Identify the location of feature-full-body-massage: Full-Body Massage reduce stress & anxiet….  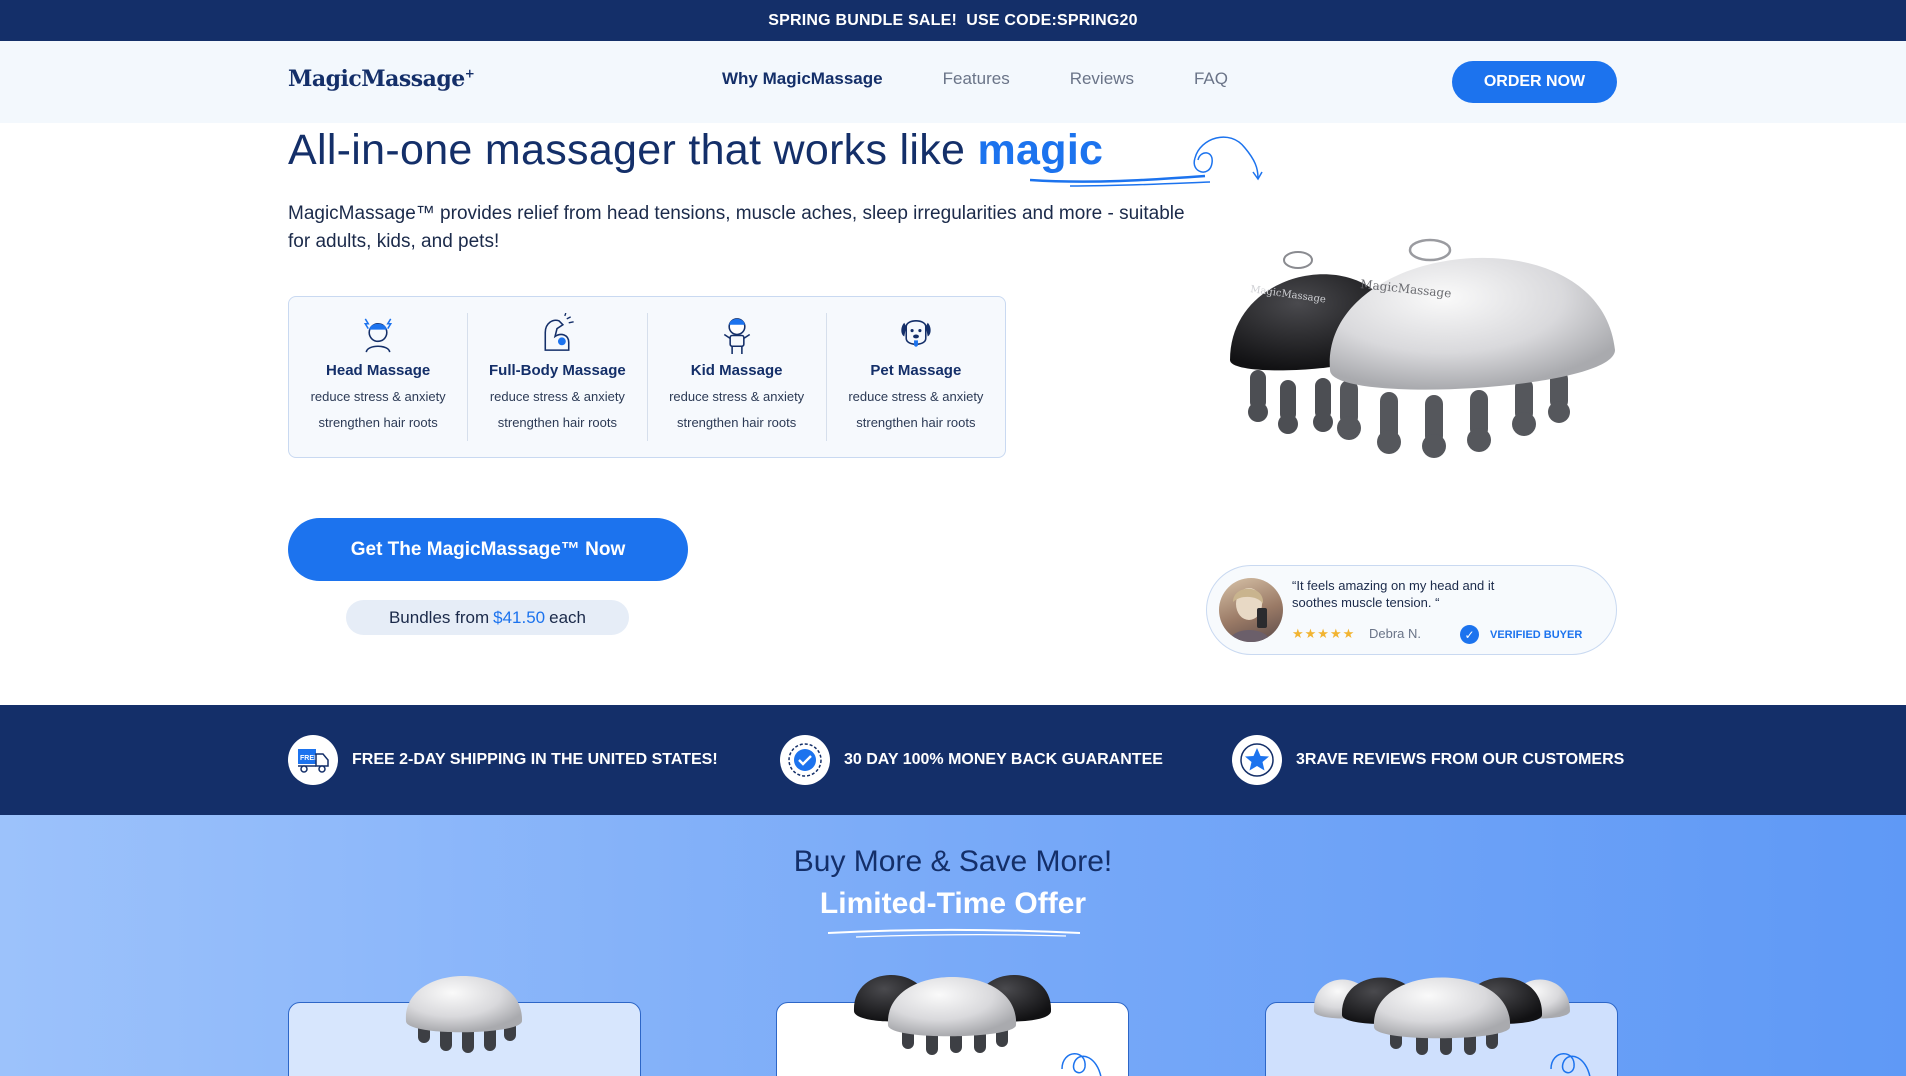
(558, 377).